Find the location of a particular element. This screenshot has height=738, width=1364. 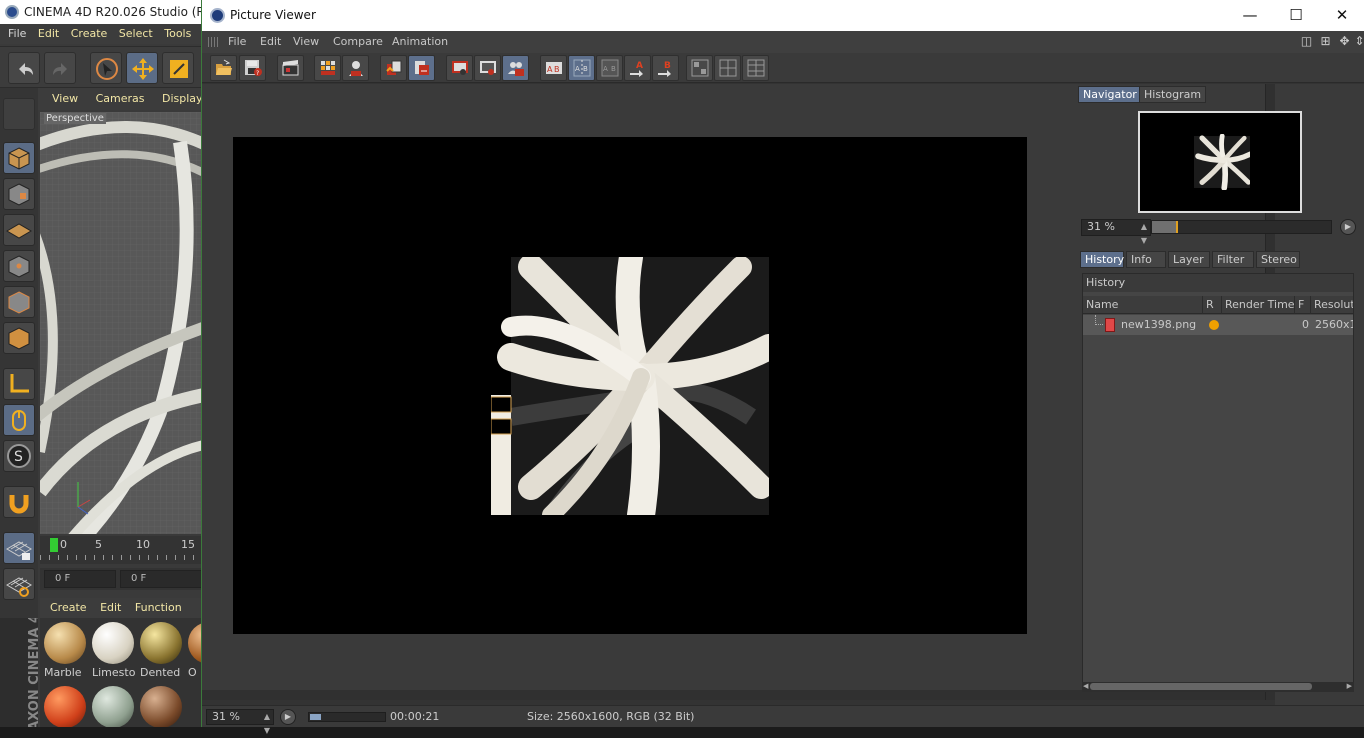

tab-filter: Filter is located at coordinates (1233, 259).